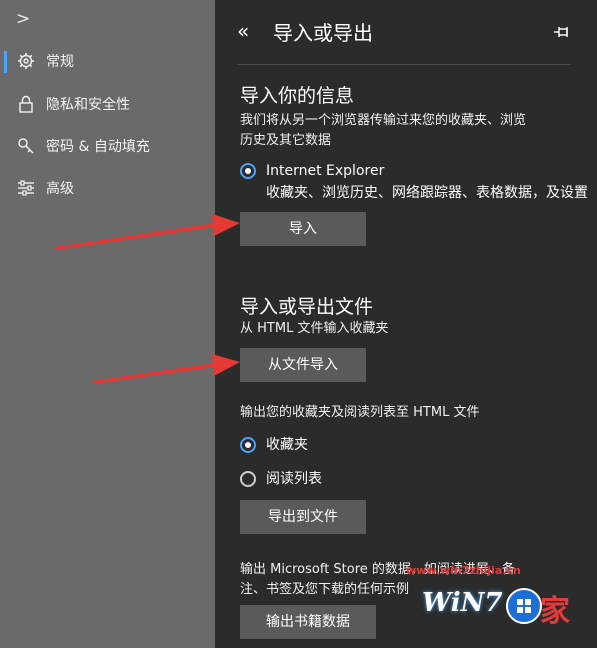 The image size is (597, 648). What do you see at coordinates (98, 147) in the screenshot?
I see `sidebar-item-label: 密码 & 自动填充` at bounding box center [98, 147].